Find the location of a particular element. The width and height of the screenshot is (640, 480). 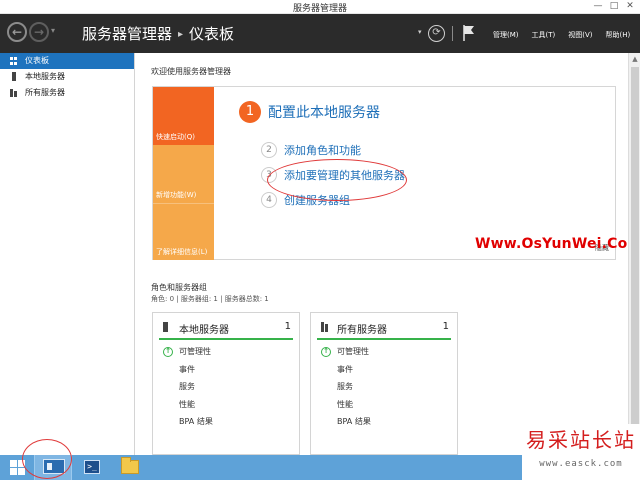

breadcrumb-root: 服务器管理器 is located at coordinates (127, 34).